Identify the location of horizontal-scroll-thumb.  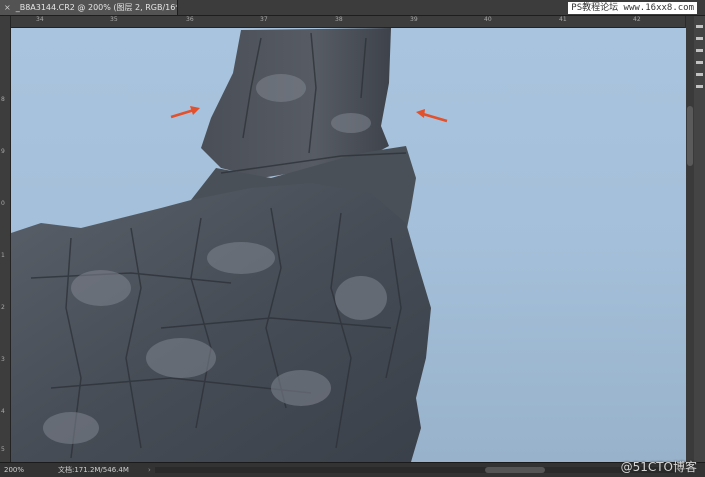
(515, 470).